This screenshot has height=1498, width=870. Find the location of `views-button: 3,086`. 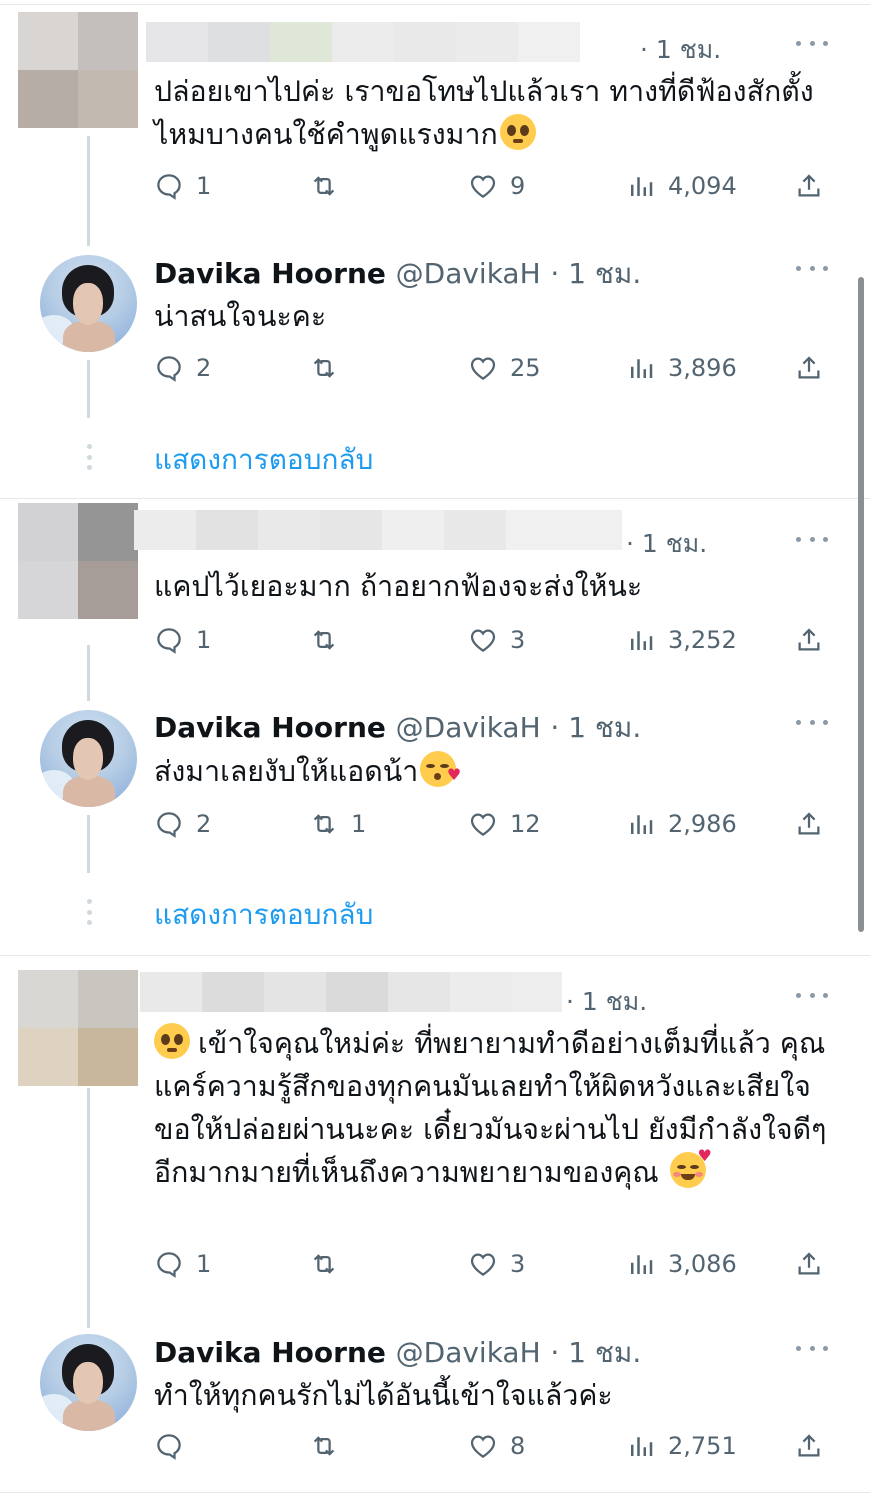

views-button: 3,086 is located at coordinates (681, 1264).